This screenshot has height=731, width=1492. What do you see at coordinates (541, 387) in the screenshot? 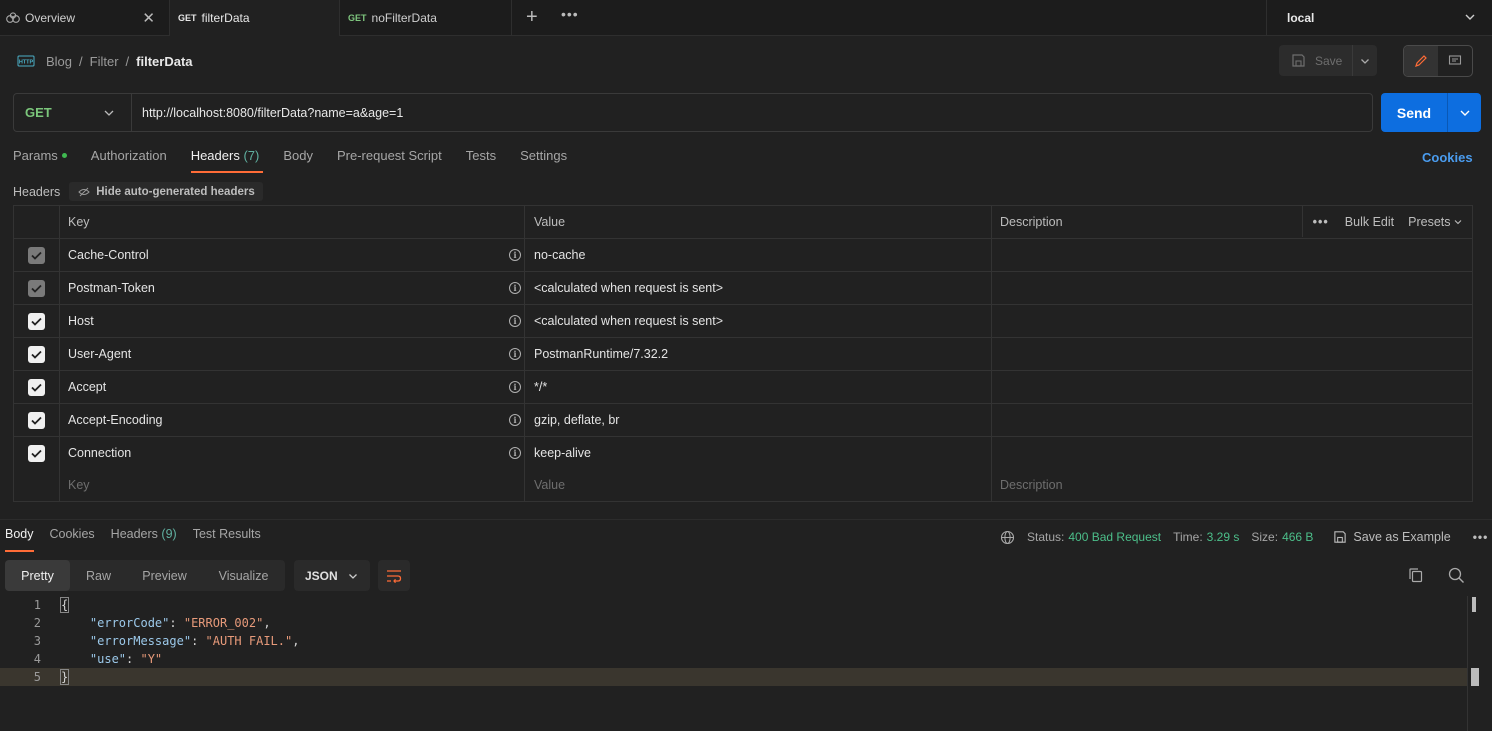
I see `header-value: */*` at bounding box center [541, 387].